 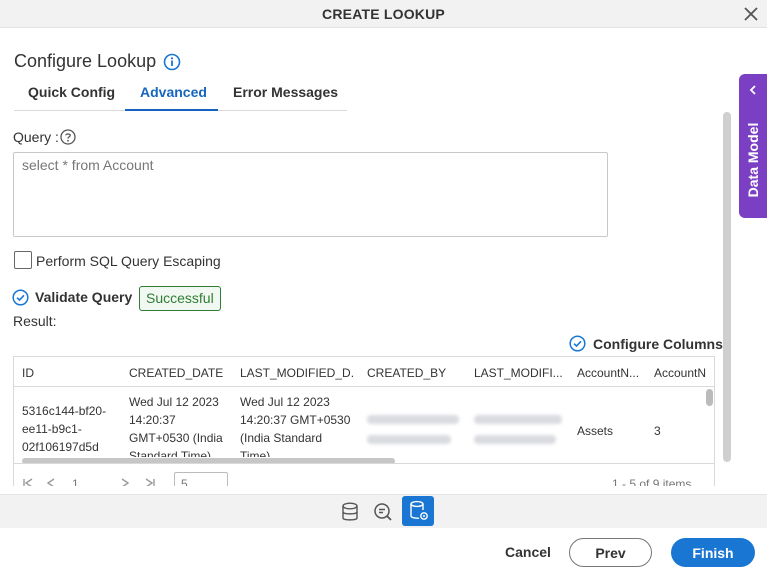 I want to click on search-query-icon, so click(x=383, y=512).